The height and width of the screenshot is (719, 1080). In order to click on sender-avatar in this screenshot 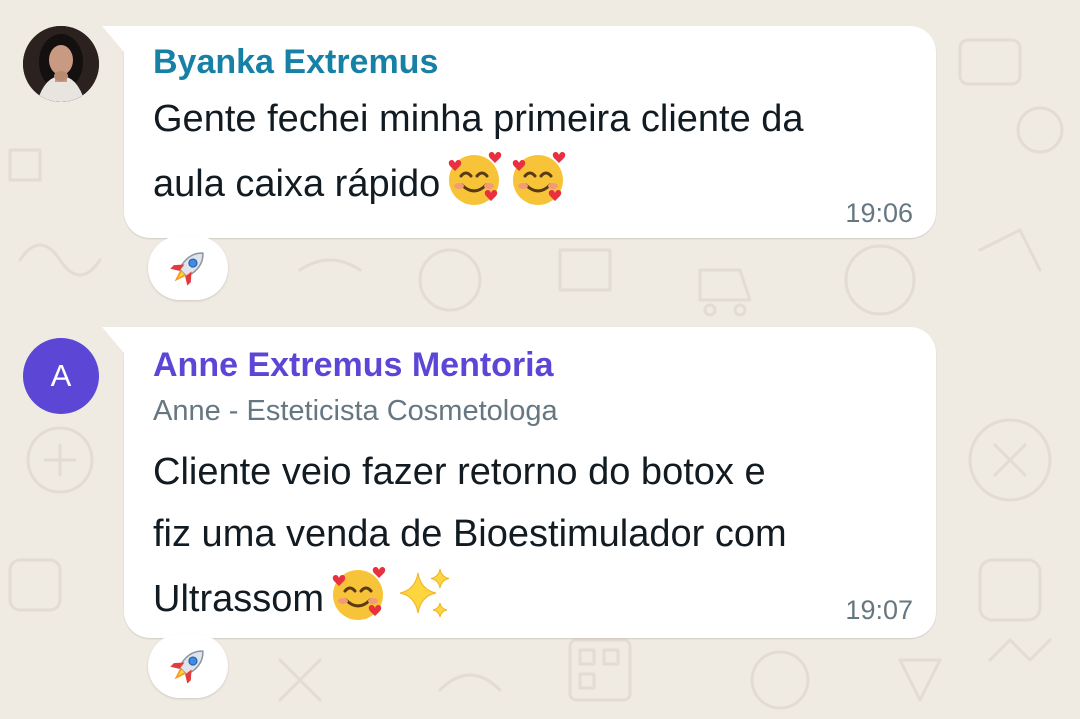, I will do `click(61, 64)`.